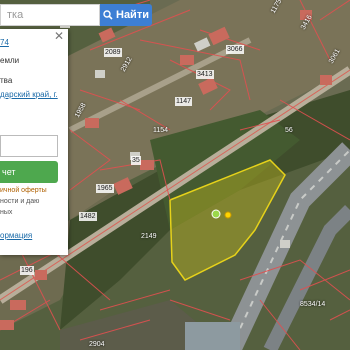  Describe the element at coordinates (235, 49) in the screenshot. I see `parcel-label: 3066` at that location.